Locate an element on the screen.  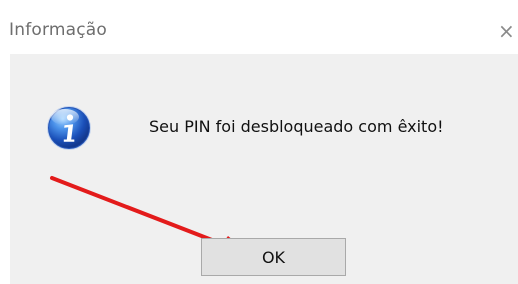
ok-button: OK is located at coordinates (273, 257).